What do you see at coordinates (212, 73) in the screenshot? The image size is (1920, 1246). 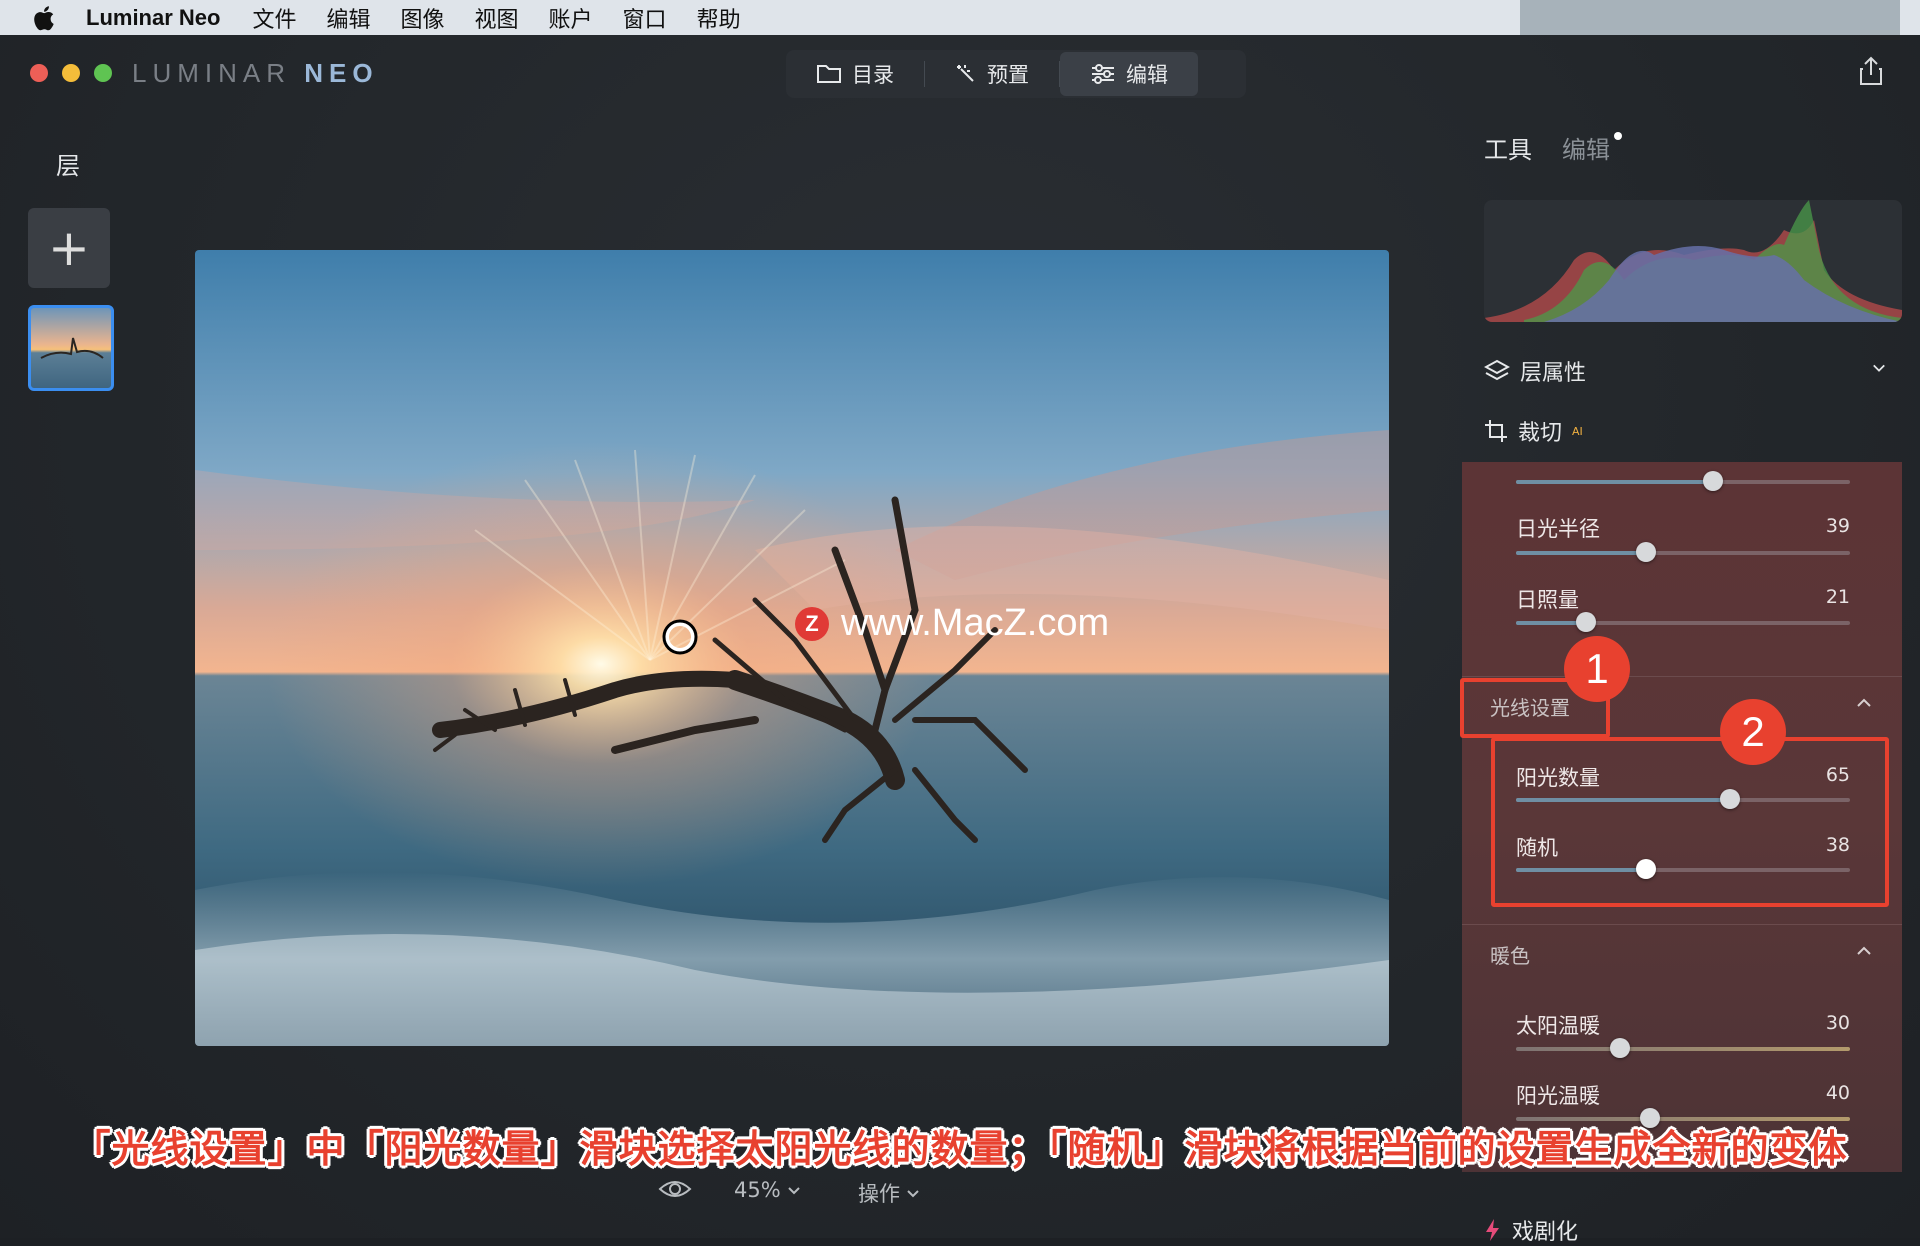 I see `logo-luminar: LUMINAR` at bounding box center [212, 73].